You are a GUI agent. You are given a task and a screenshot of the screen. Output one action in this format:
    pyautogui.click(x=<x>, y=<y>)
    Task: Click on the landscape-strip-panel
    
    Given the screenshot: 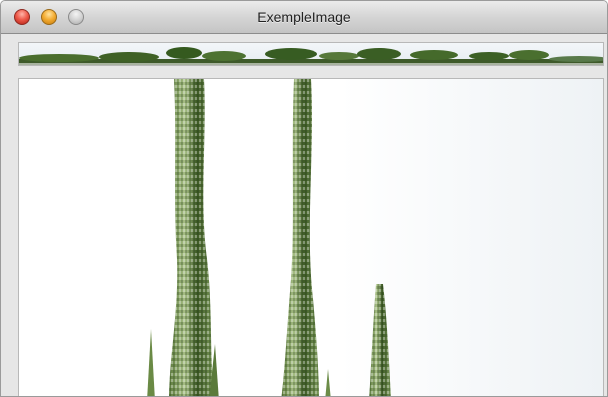 What is the action you would take?
    pyautogui.click(x=311, y=54)
    